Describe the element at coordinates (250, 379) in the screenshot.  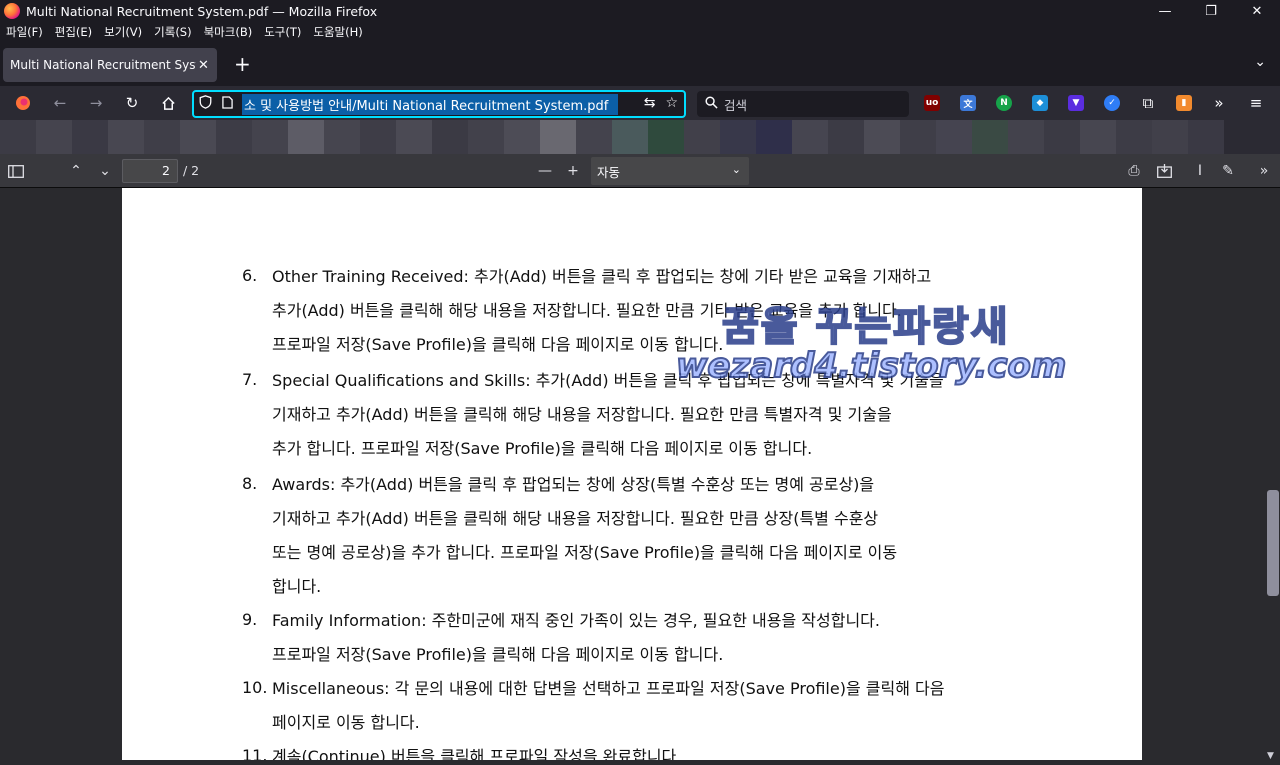
I see `item-number: 7.` at that location.